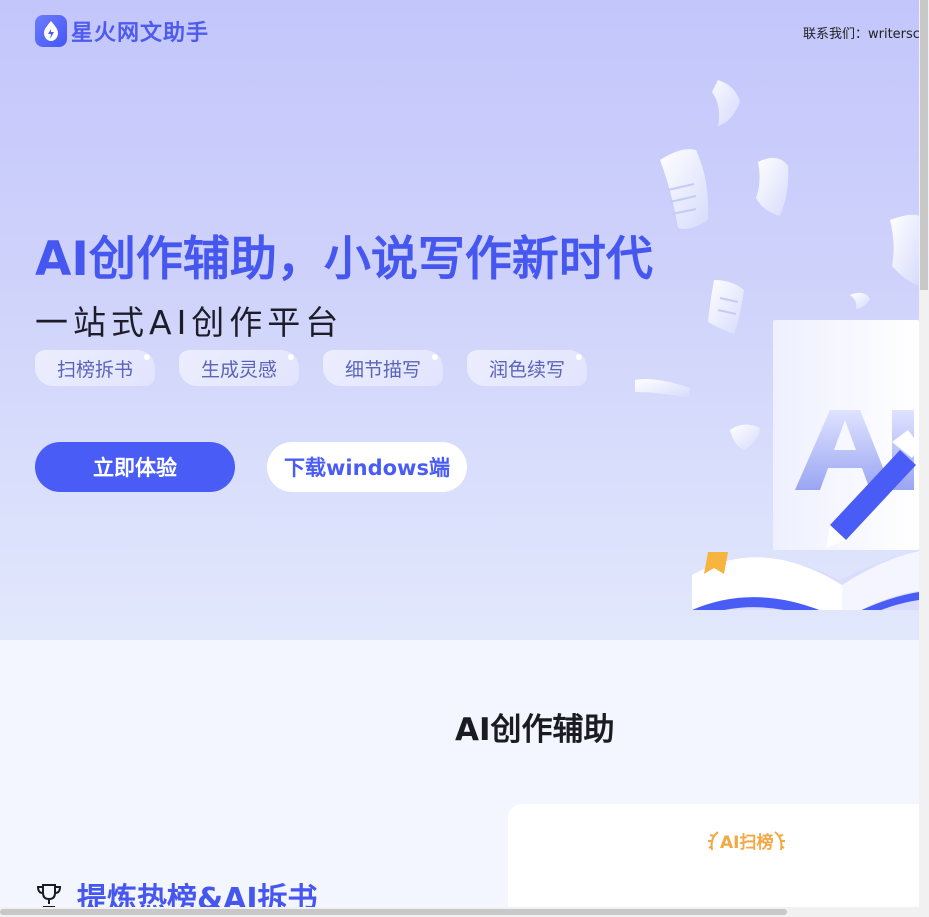  I want to click on tag-label: 润色续写, so click(526, 369).